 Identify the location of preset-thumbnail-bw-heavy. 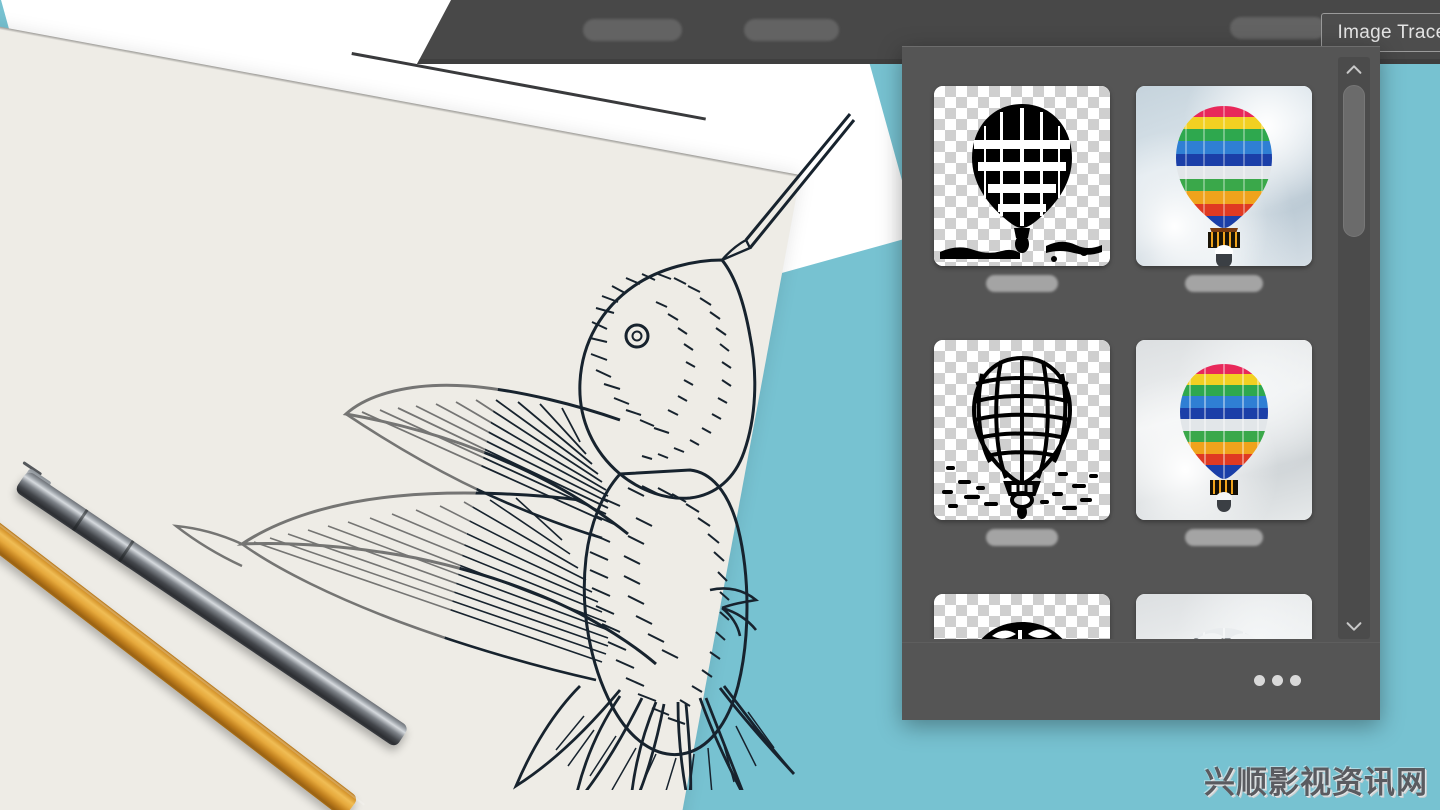
(1022, 616).